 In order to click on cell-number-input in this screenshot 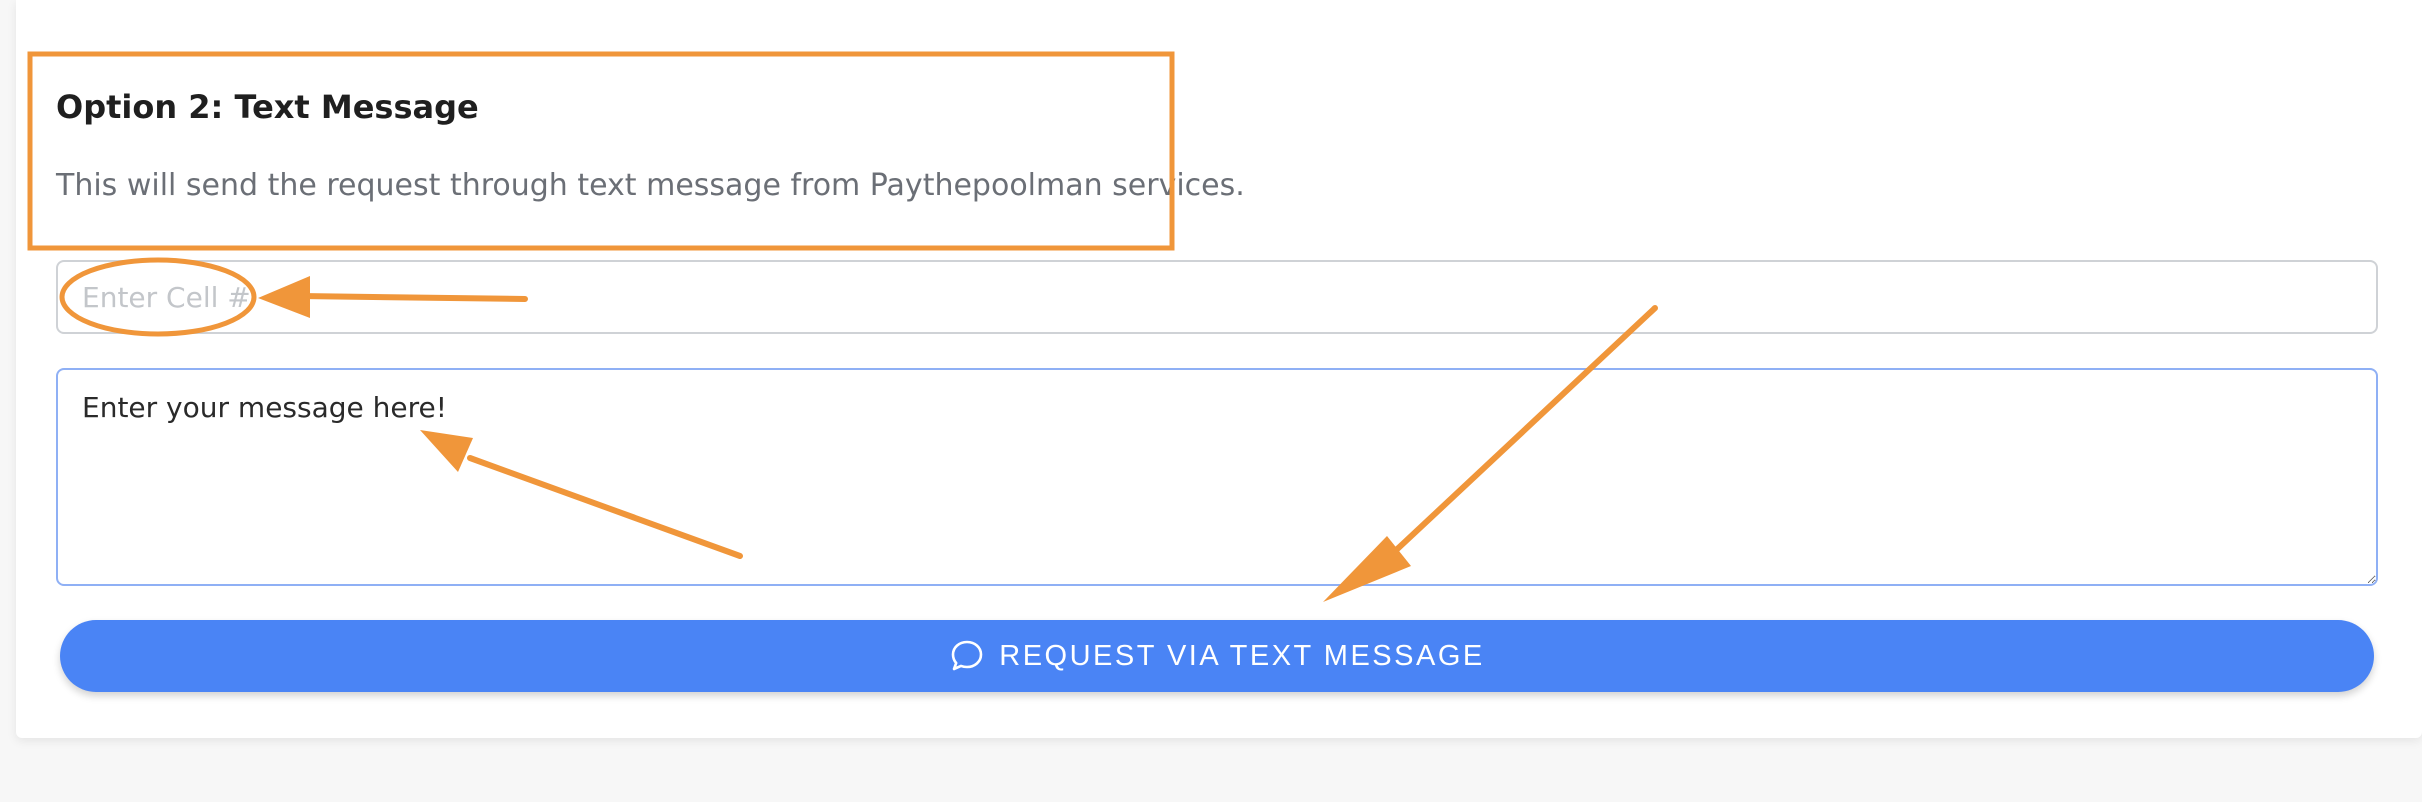, I will do `click(1217, 297)`.